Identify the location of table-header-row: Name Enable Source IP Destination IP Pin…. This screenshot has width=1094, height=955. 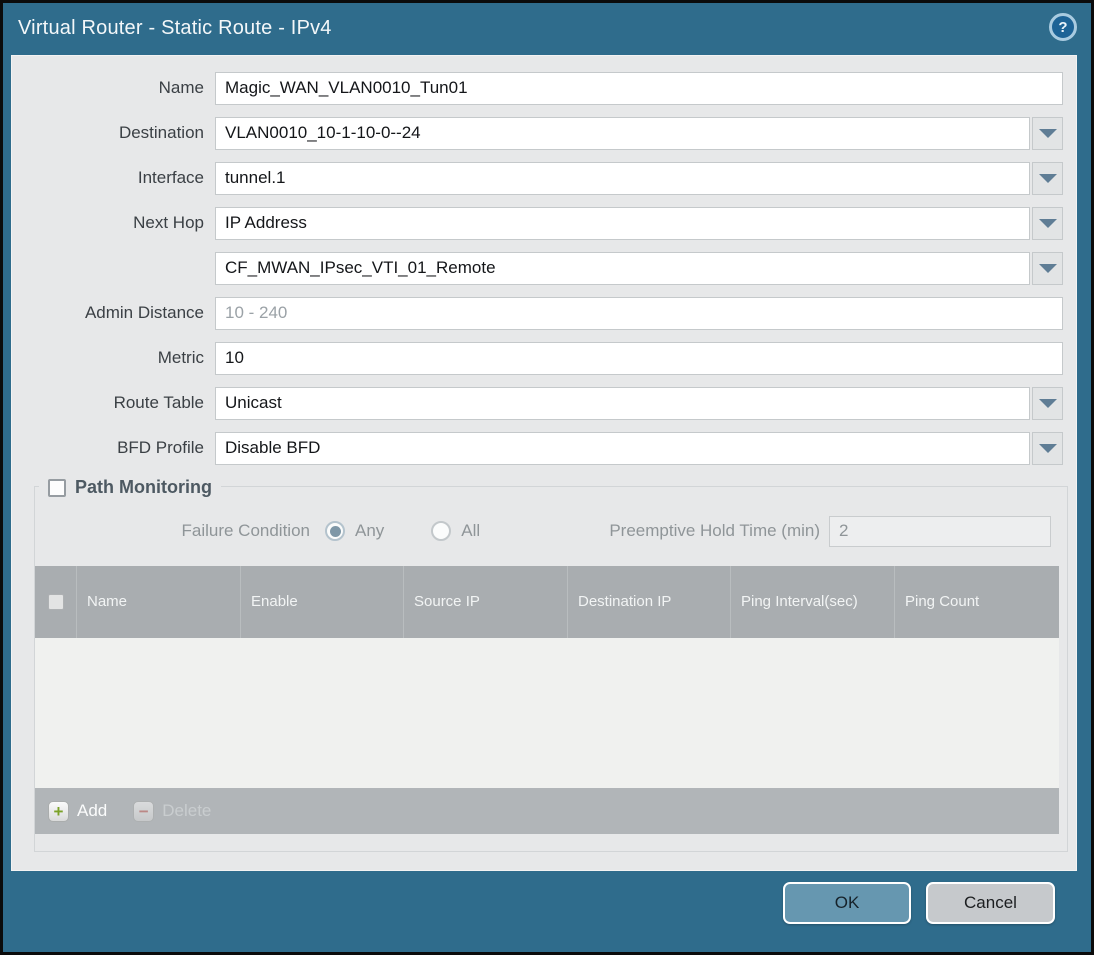
(547, 602).